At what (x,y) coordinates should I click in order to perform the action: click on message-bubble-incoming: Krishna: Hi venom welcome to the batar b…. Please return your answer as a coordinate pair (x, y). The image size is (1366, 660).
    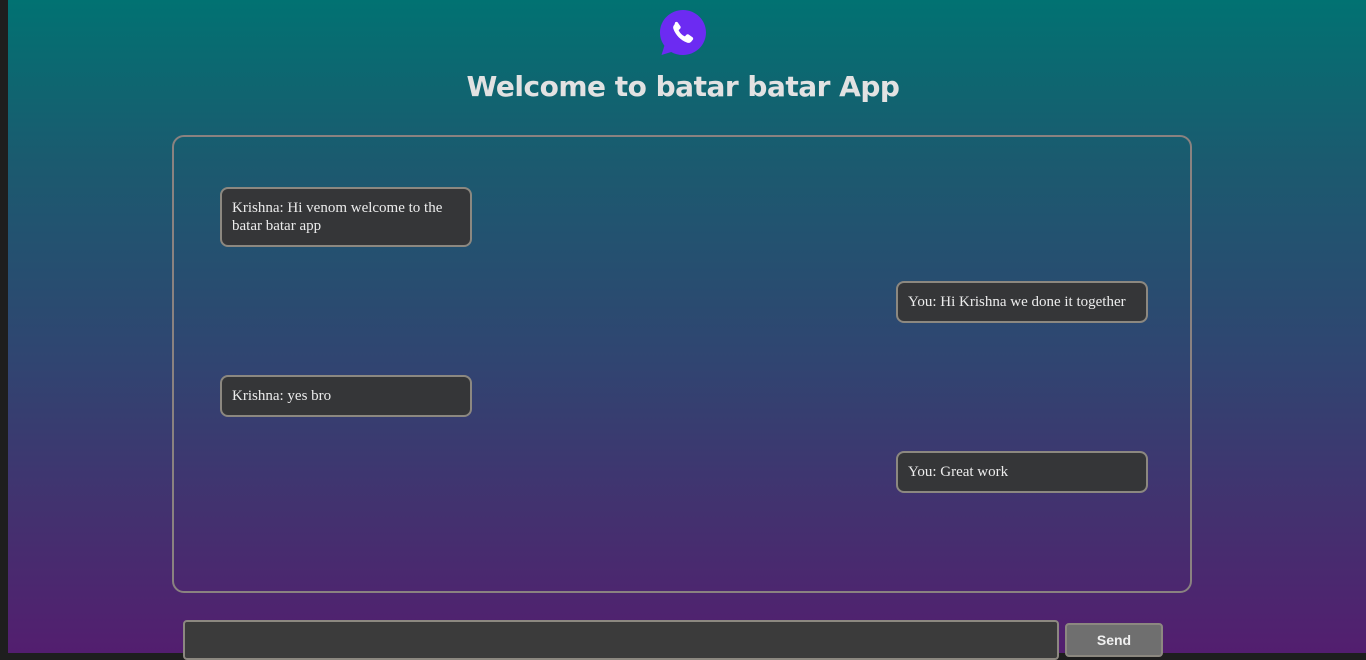
    Looking at the image, I should click on (346, 217).